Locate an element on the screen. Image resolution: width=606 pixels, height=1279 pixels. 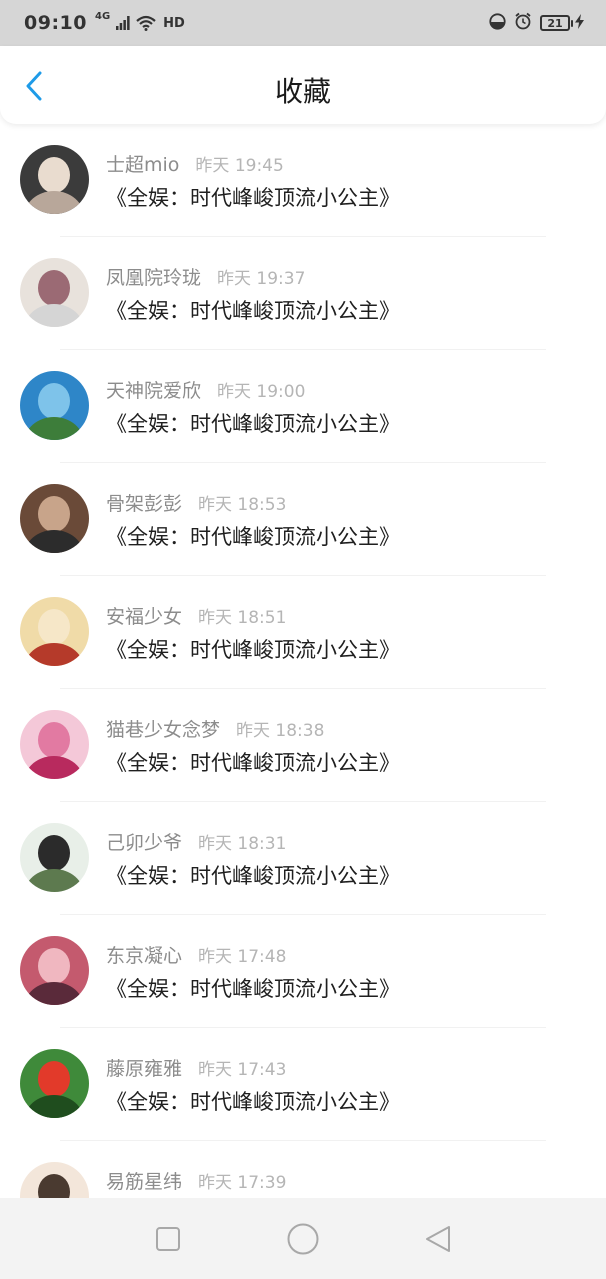
username: 猫巷少女念梦 is located at coordinates (163, 728).